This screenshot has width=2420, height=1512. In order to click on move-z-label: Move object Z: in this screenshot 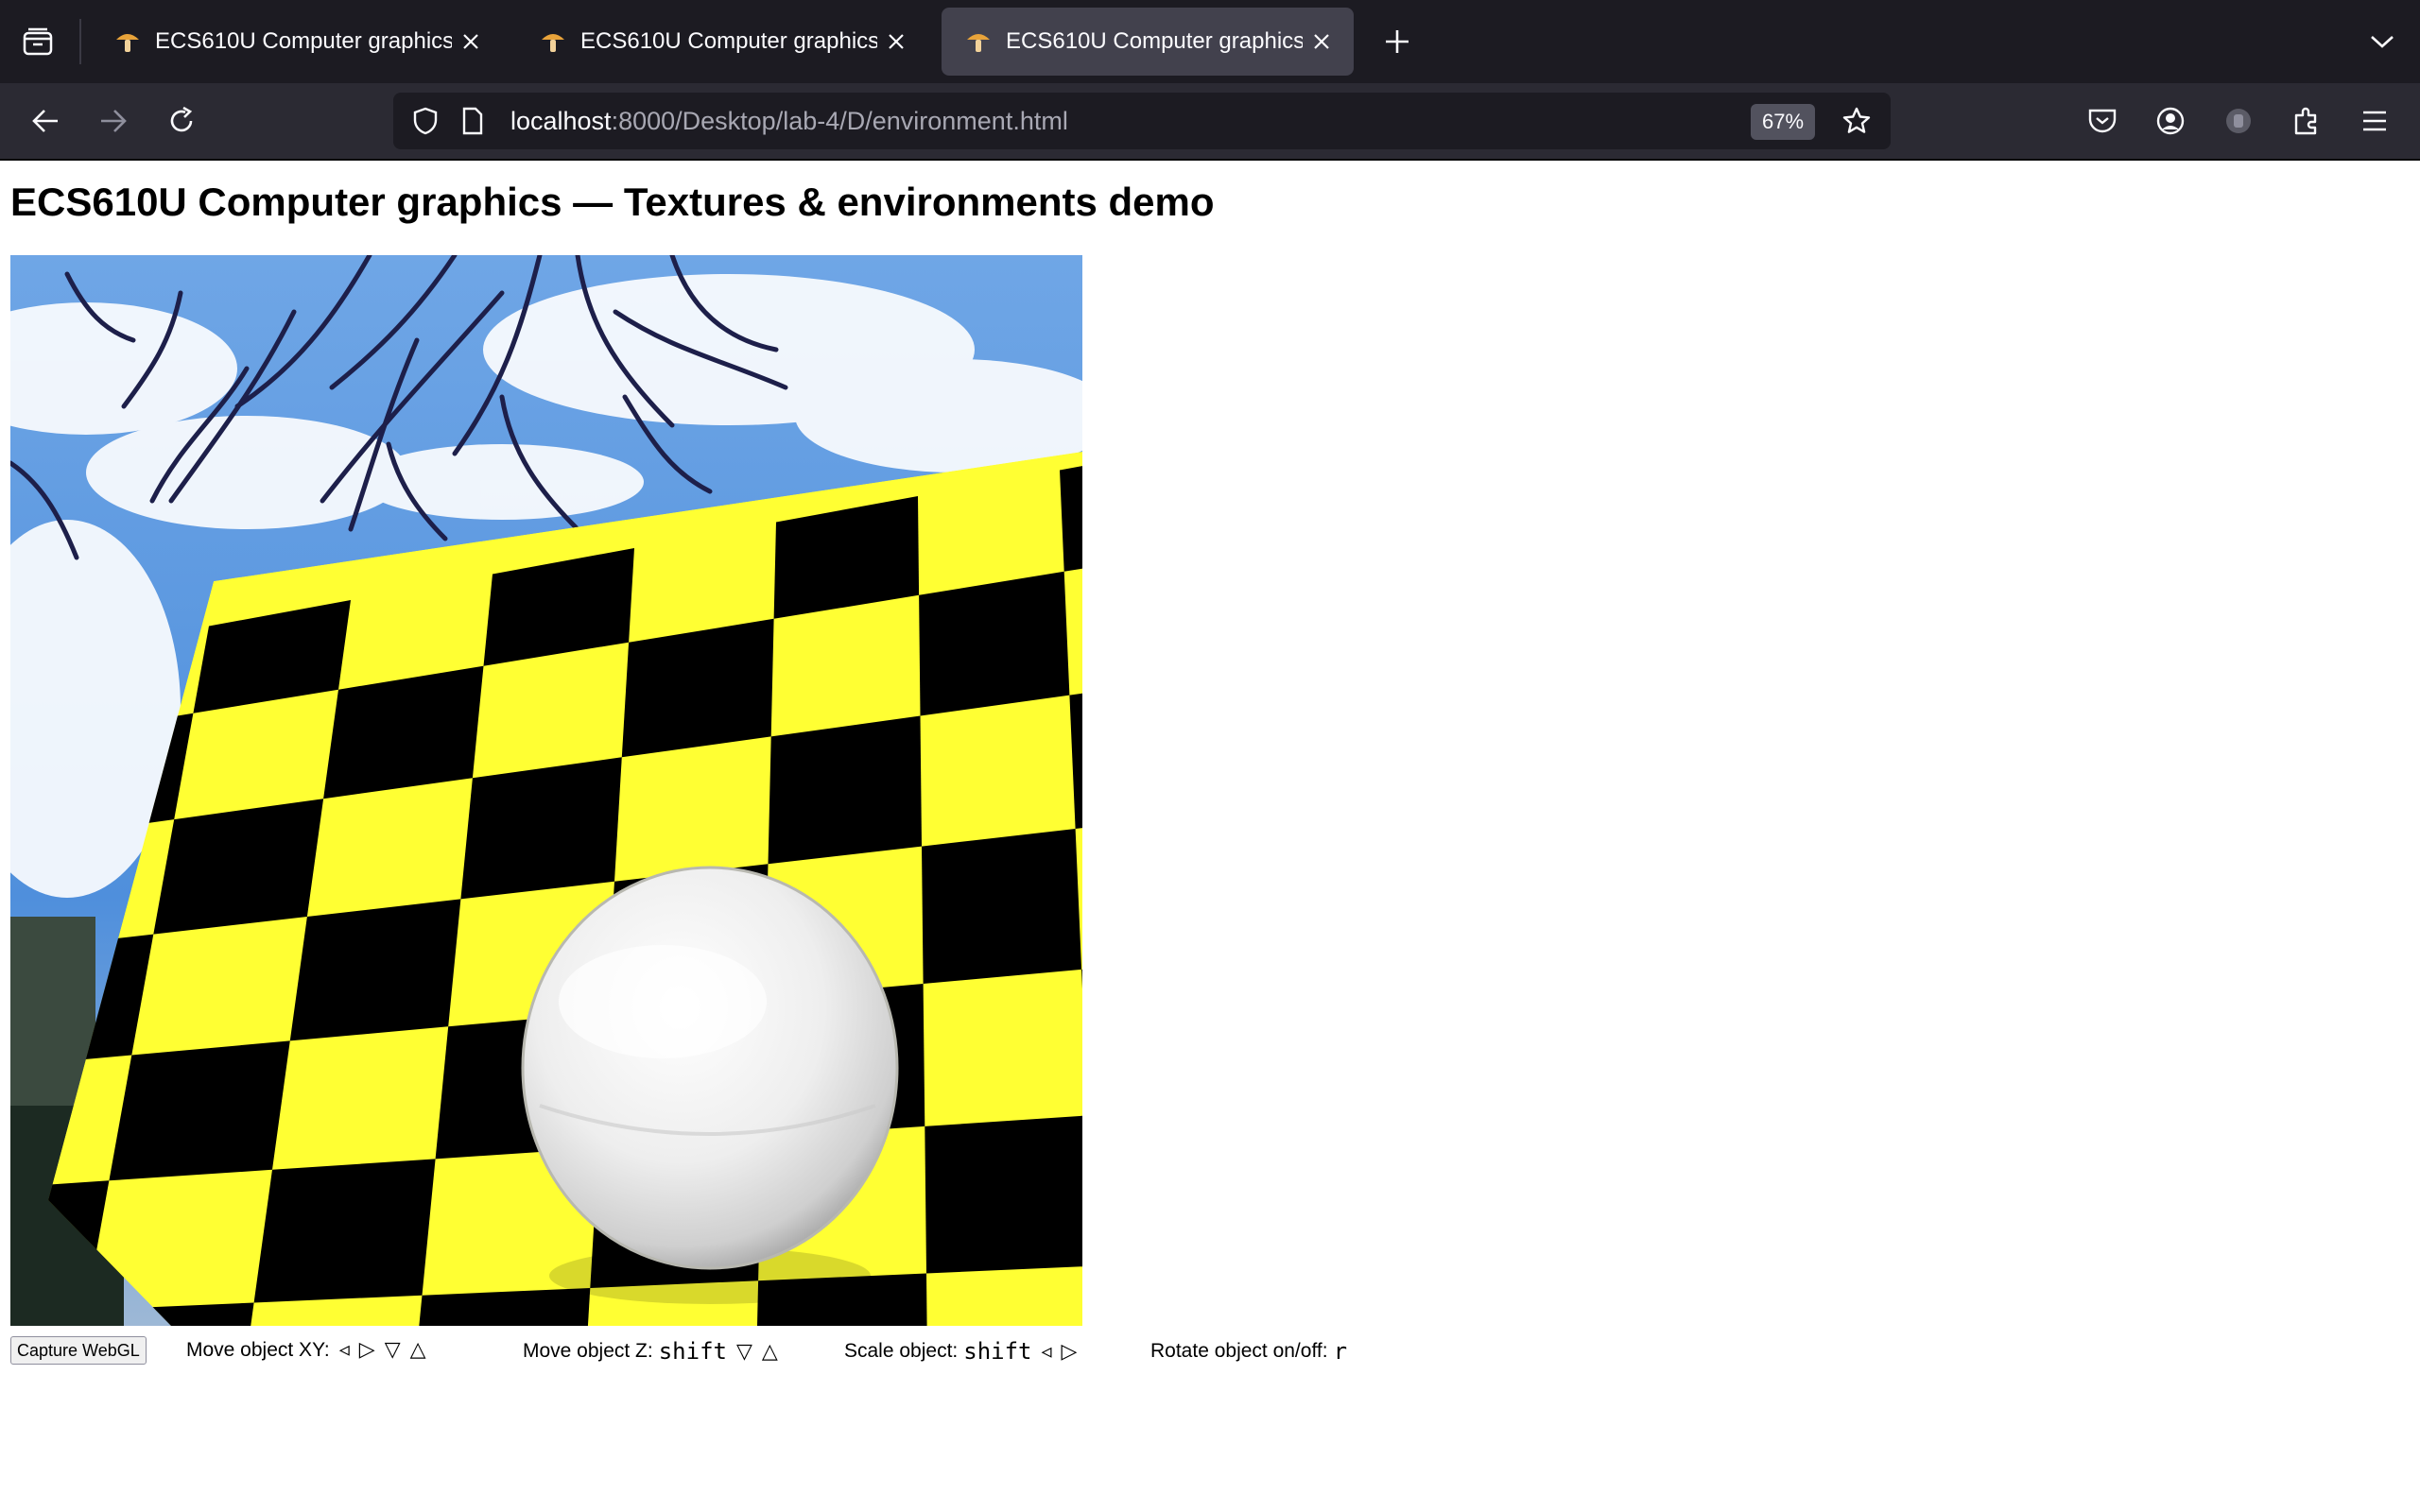, I will do `click(588, 1351)`.